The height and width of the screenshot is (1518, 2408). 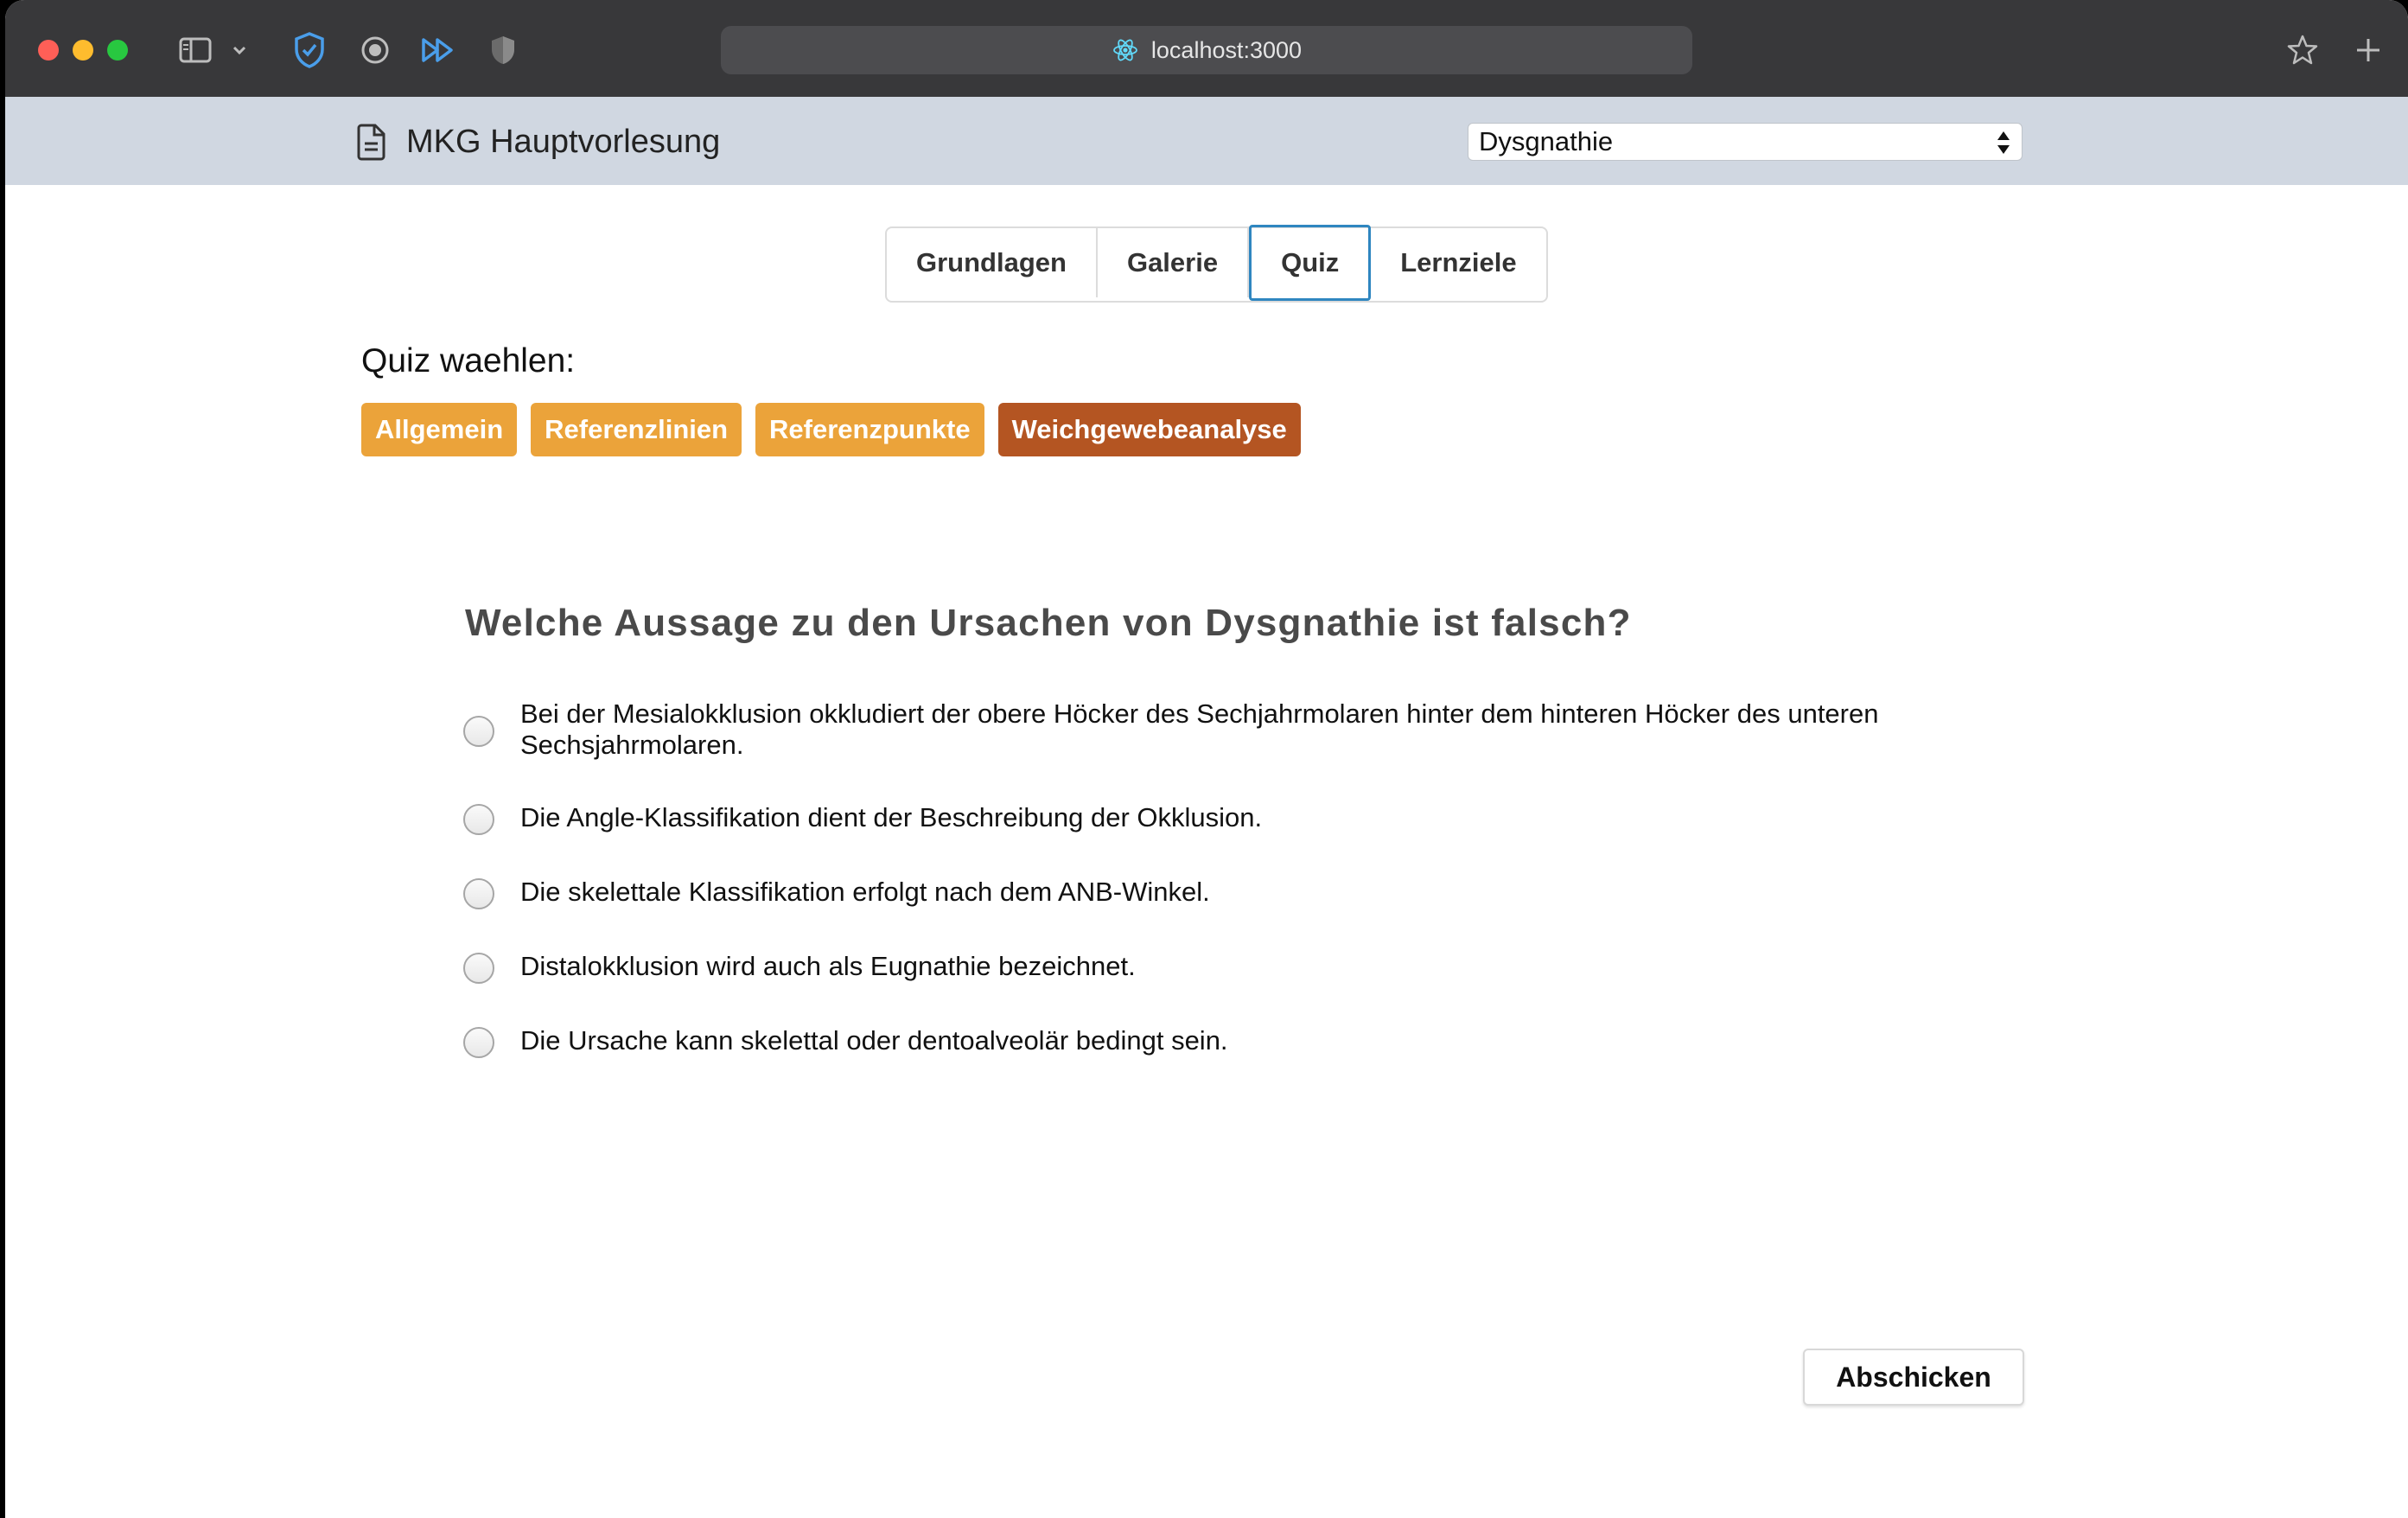 What do you see at coordinates (239, 50) in the screenshot?
I see `chevron-down-icon` at bounding box center [239, 50].